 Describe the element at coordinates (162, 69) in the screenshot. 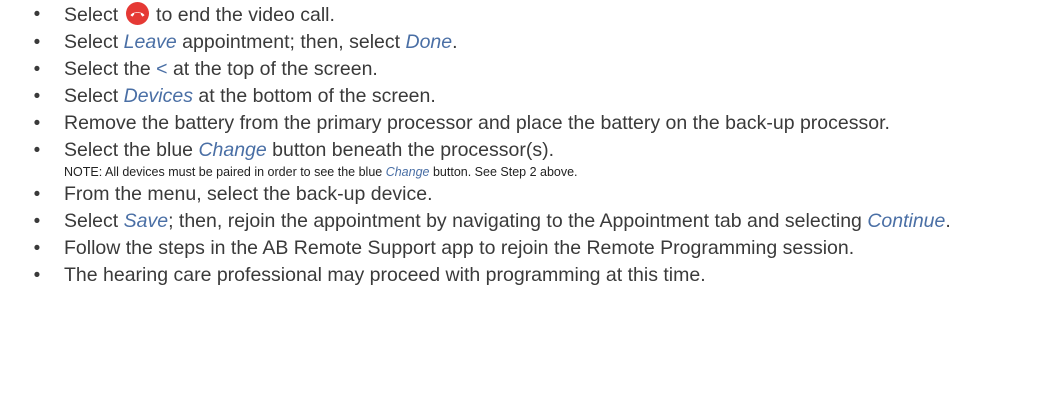

I see `back-chevron-term: <` at that location.